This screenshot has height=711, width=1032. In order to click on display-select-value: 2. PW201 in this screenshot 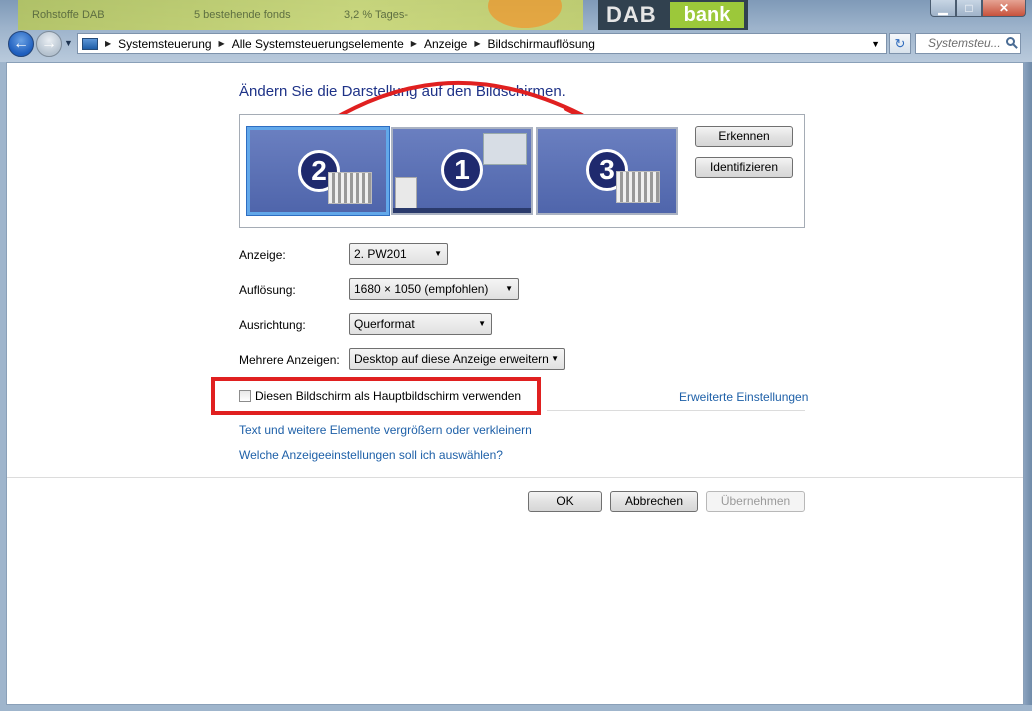, I will do `click(380, 254)`.